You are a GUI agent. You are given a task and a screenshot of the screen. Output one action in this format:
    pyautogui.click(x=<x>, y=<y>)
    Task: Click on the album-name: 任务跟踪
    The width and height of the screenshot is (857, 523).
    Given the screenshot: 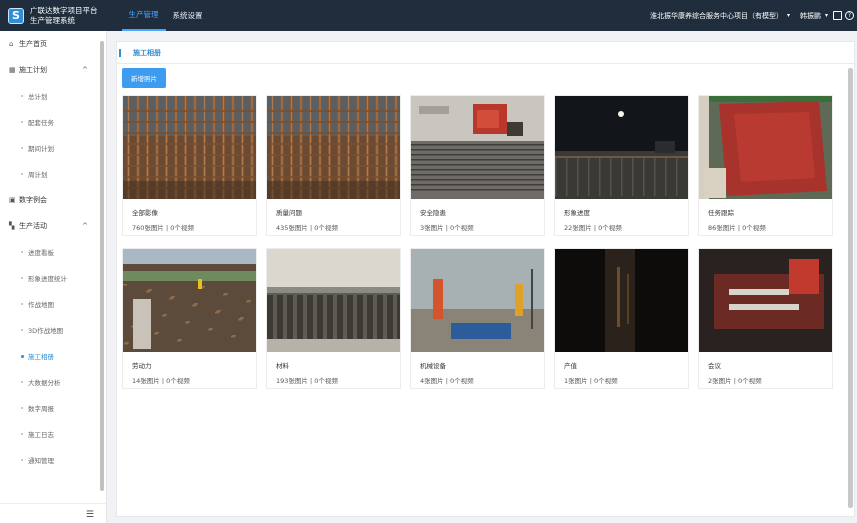 What is the action you would take?
    pyautogui.click(x=721, y=213)
    